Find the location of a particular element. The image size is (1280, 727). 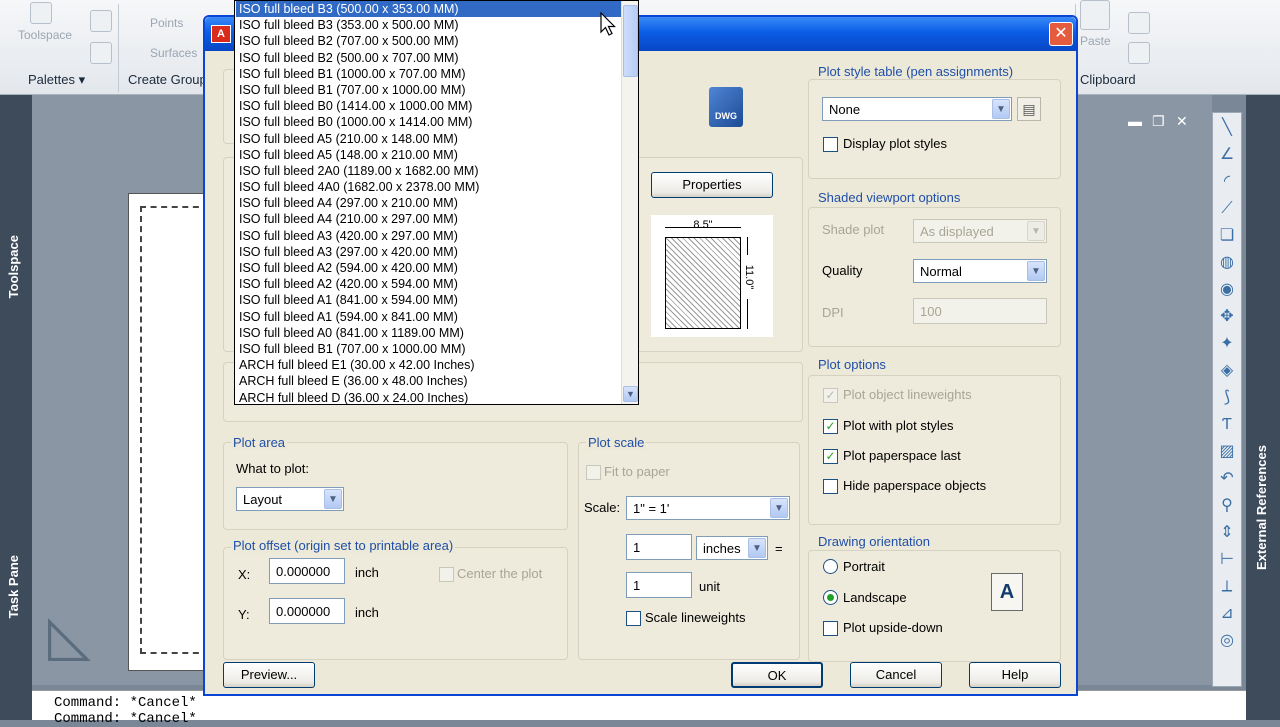

paper-size-option: ISO full bleed B1 (1000.00 x 707.00 MM) is located at coordinates (428, 74).